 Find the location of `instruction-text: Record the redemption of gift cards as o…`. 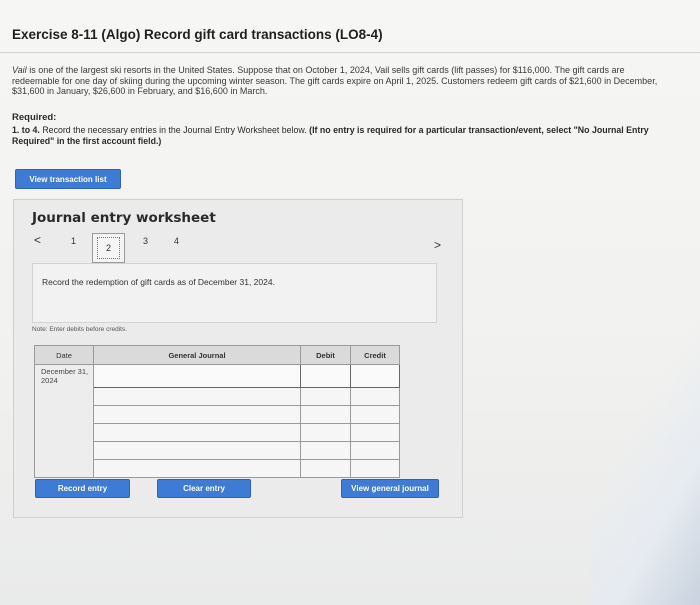

instruction-text: Record the redemption of gift cards as o… is located at coordinates (158, 282).